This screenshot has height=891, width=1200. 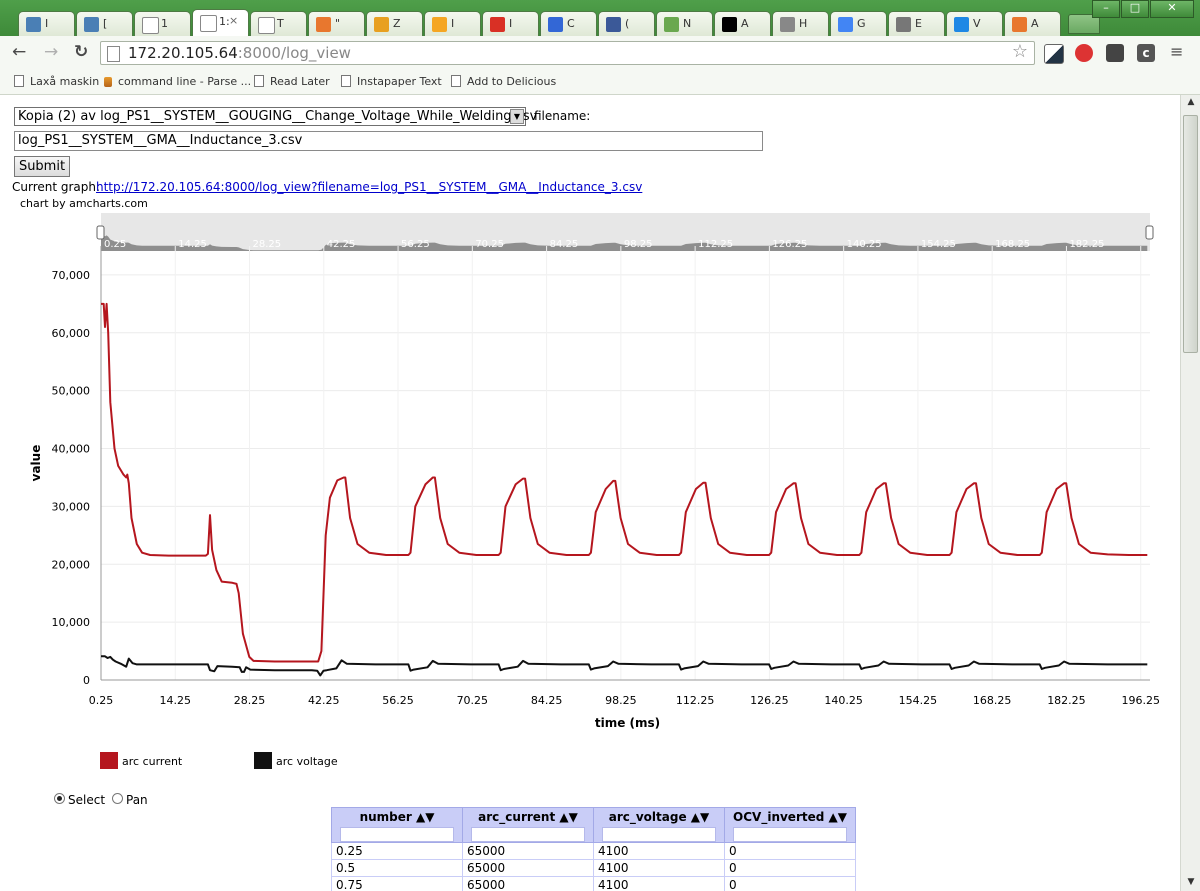 I want to click on browser-tab: T, so click(x=278, y=23).